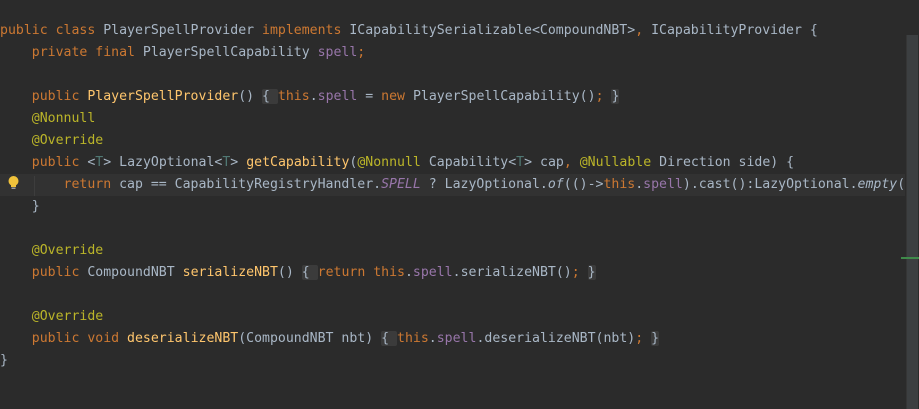 Image resolution: width=919 pixels, height=409 pixels. Describe the element at coordinates (230, 272) in the screenshot. I see `code-token: serializeNBT` at that location.